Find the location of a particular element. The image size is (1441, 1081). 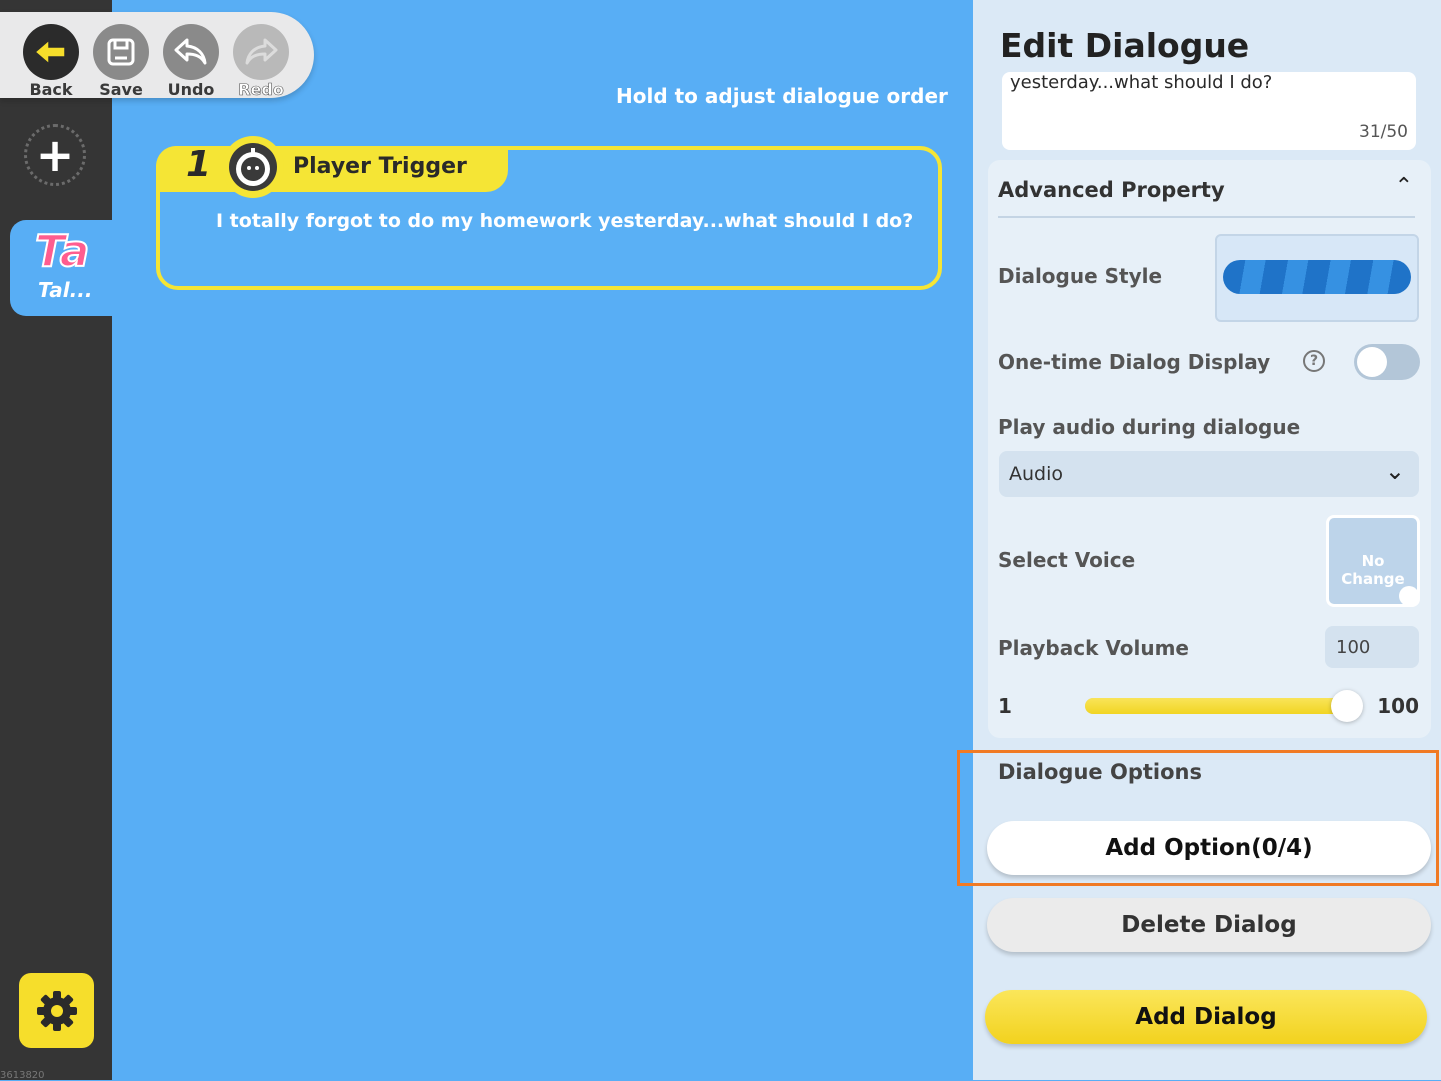

one-time-display-label: One-time Dialog Display is located at coordinates (1134, 362).